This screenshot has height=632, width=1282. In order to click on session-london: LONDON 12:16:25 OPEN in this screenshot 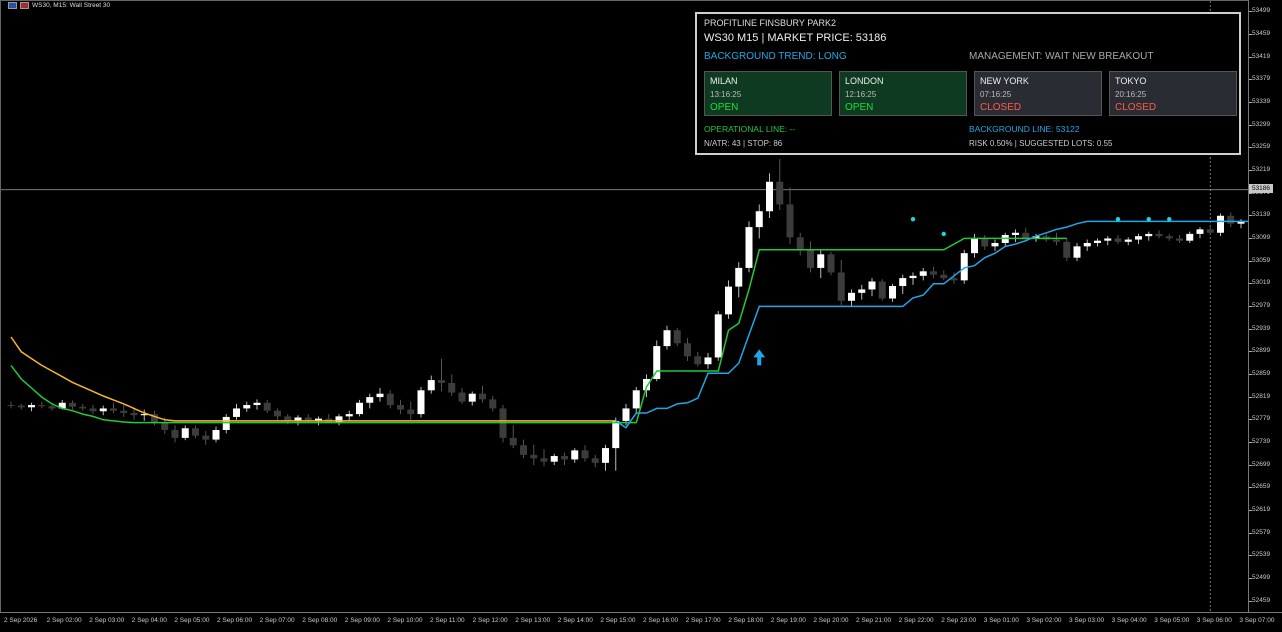, I will do `click(903, 93)`.